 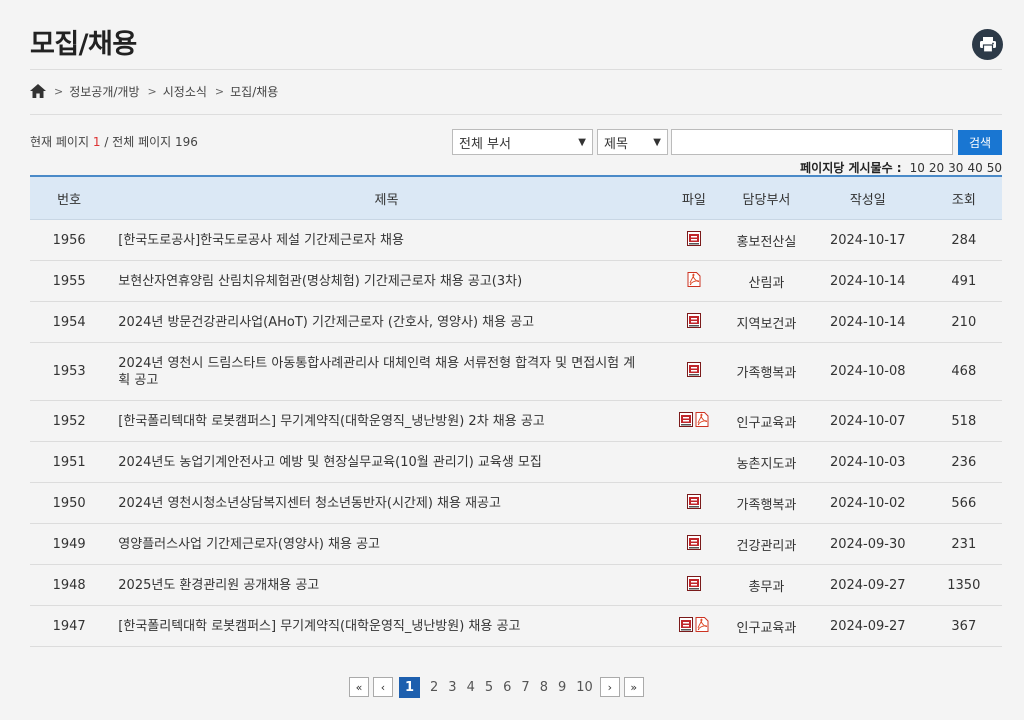 What do you see at coordinates (525, 687) in the screenshot?
I see `page-number-link: 7` at bounding box center [525, 687].